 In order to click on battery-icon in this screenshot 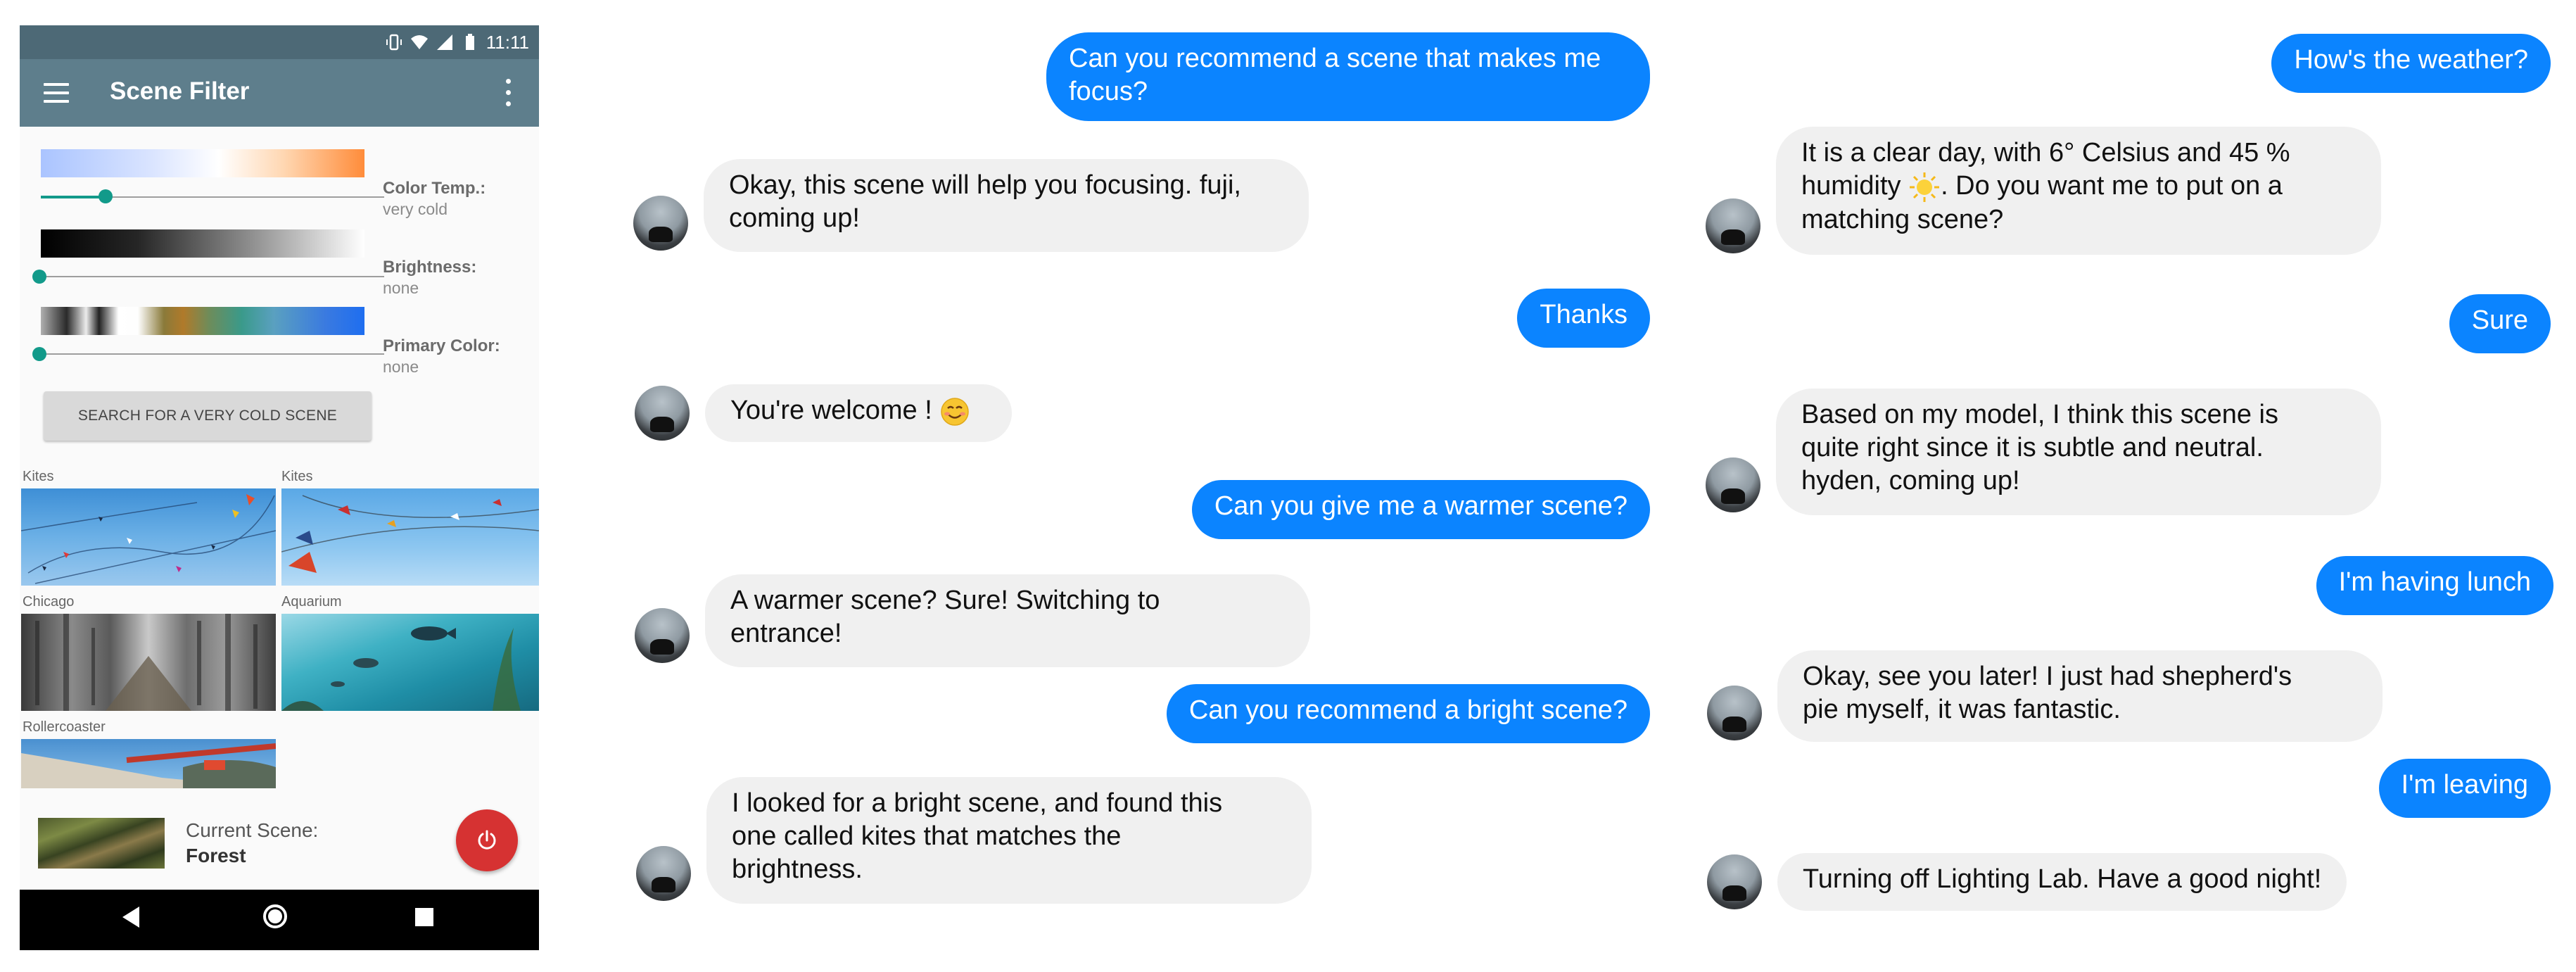, I will do `click(469, 42)`.